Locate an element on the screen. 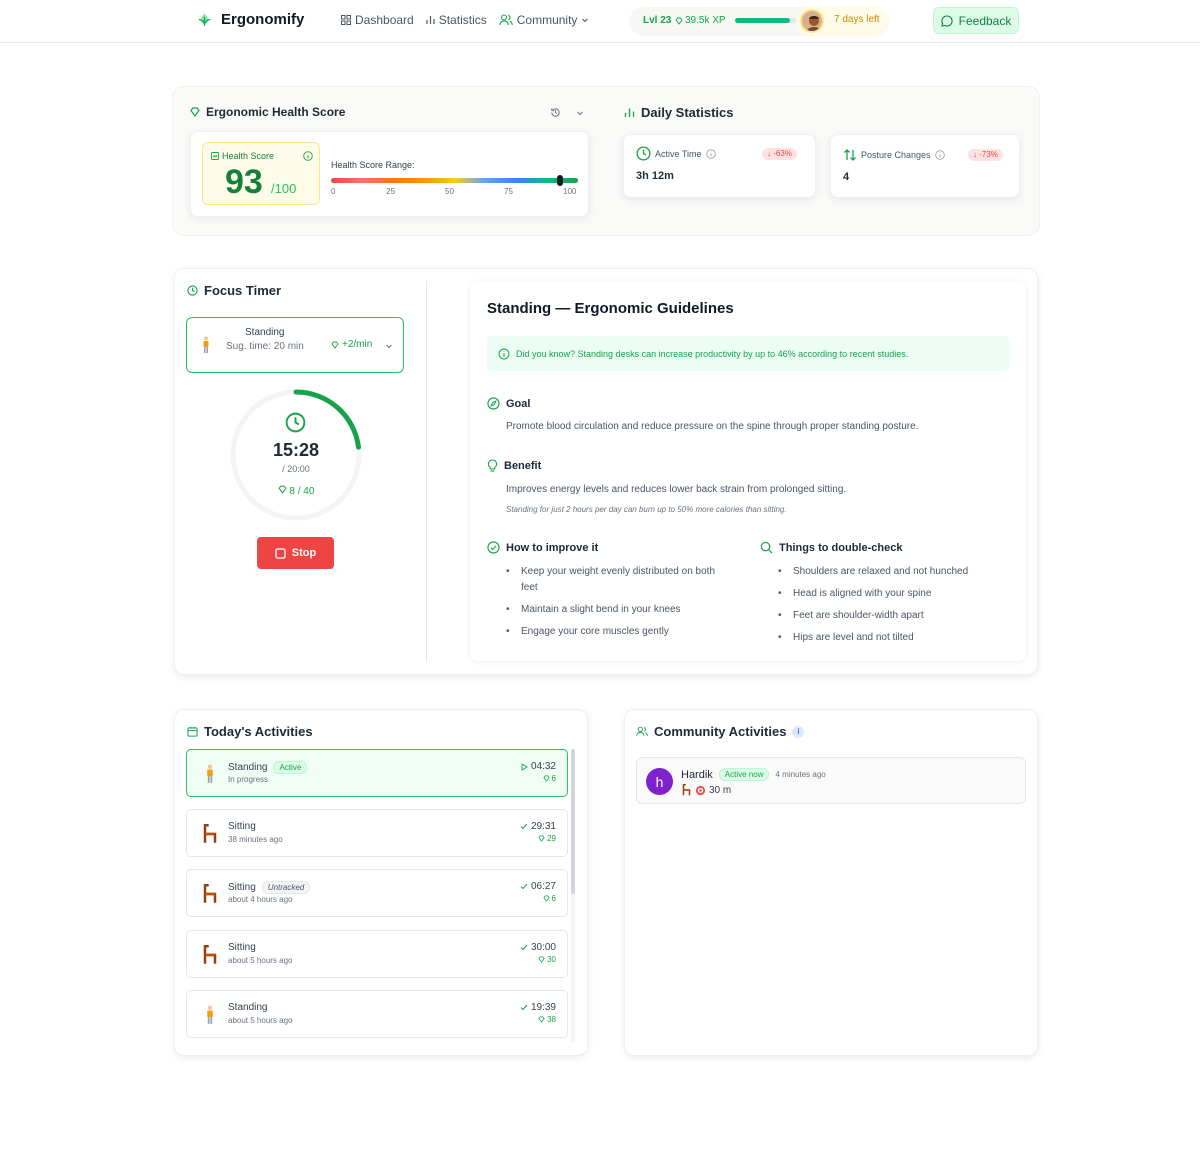 The height and width of the screenshot is (1174, 1200). mode-selector: Standing Sug. time: 20 min +2/min is located at coordinates (295, 345).